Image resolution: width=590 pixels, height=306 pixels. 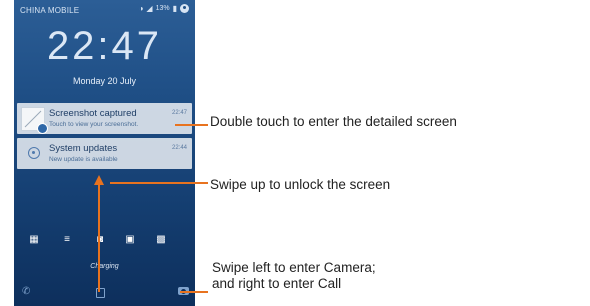 I want to click on unlock-handle-icon, so click(x=100, y=293).